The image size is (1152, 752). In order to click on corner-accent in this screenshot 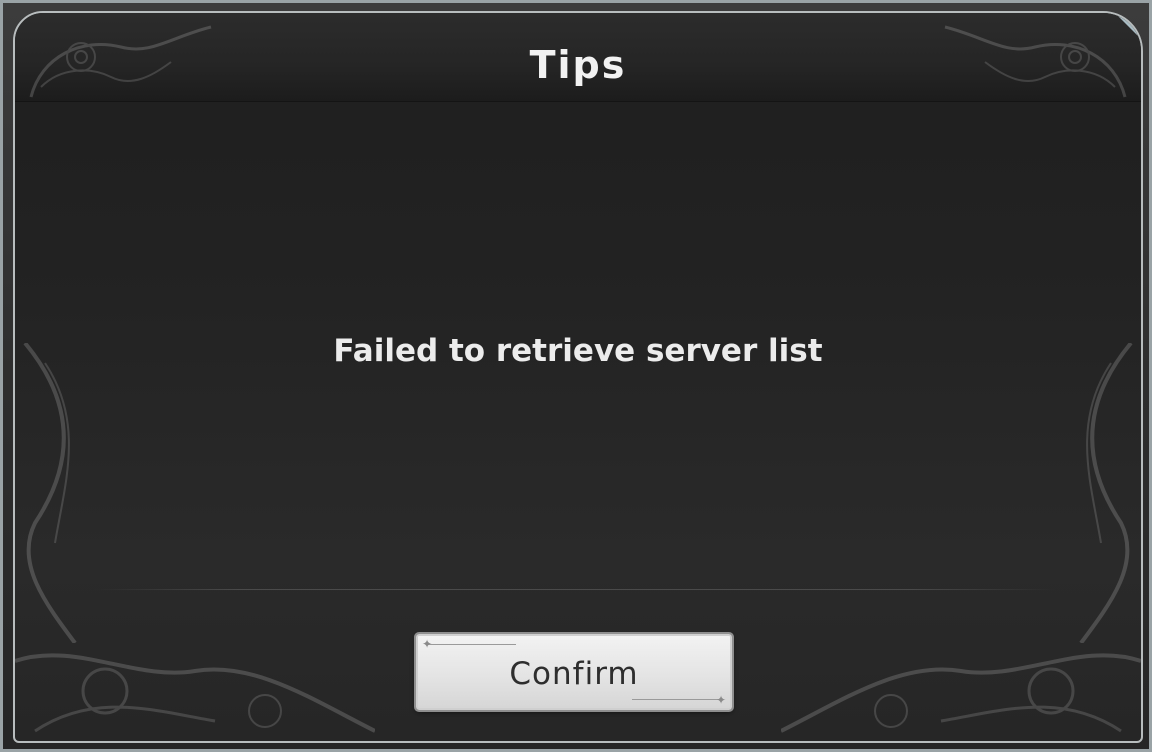, I will do `click(1128, 26)`.